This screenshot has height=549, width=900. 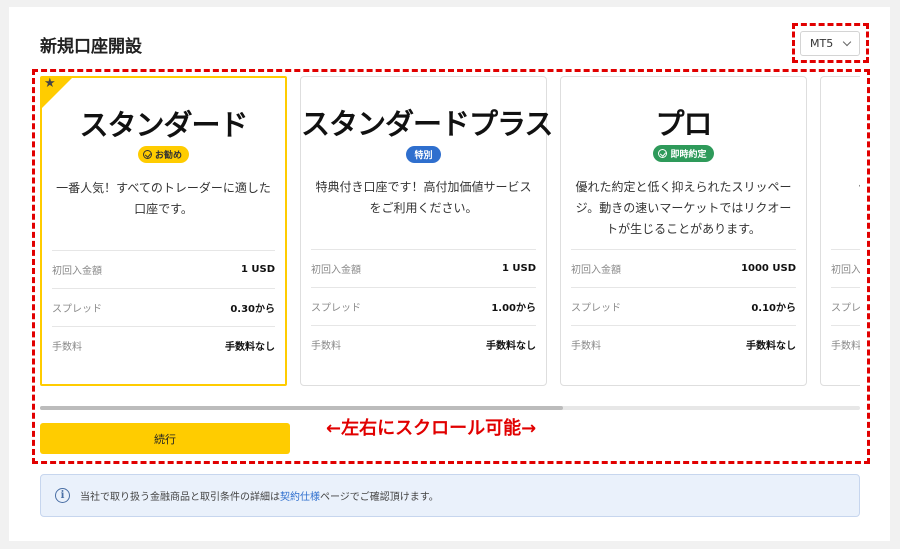 What do you see at coordinates (688, 155) in the screenshot?
I see `badge-label: 即時約定` at bounding box center [688, 155].